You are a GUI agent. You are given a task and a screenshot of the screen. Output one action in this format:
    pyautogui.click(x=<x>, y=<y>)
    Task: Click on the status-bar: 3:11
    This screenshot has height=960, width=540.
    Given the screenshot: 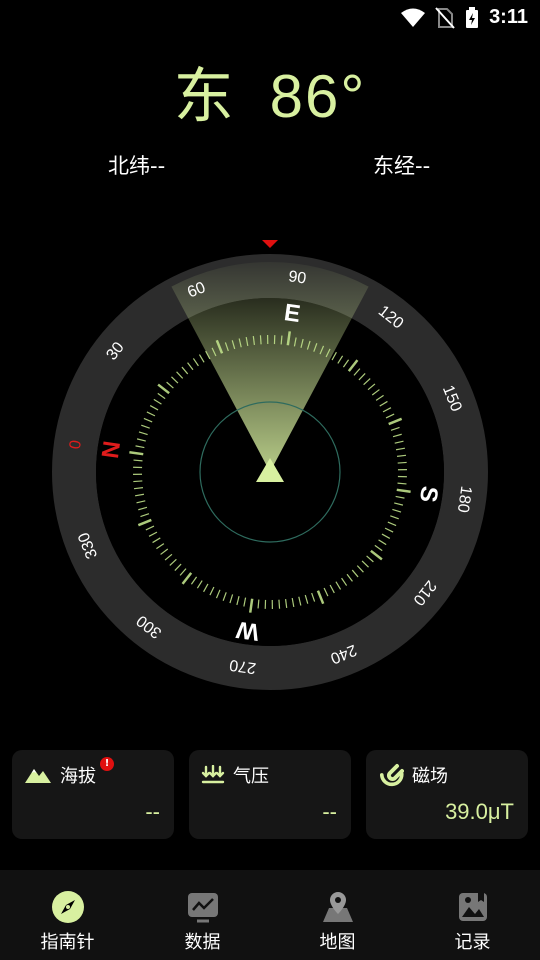 What is the action you would take?
    pyautogui.click(x=270, y=18)
    